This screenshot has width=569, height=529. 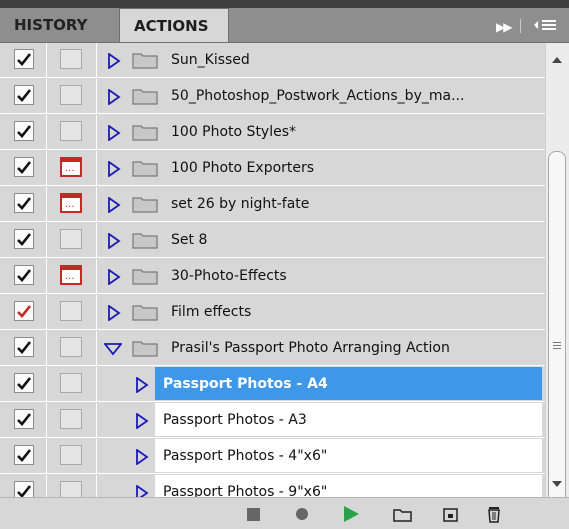 I want to click on action-set-row: Prasil's Passport Photo Arranging Action, so click(x=273, y=348).